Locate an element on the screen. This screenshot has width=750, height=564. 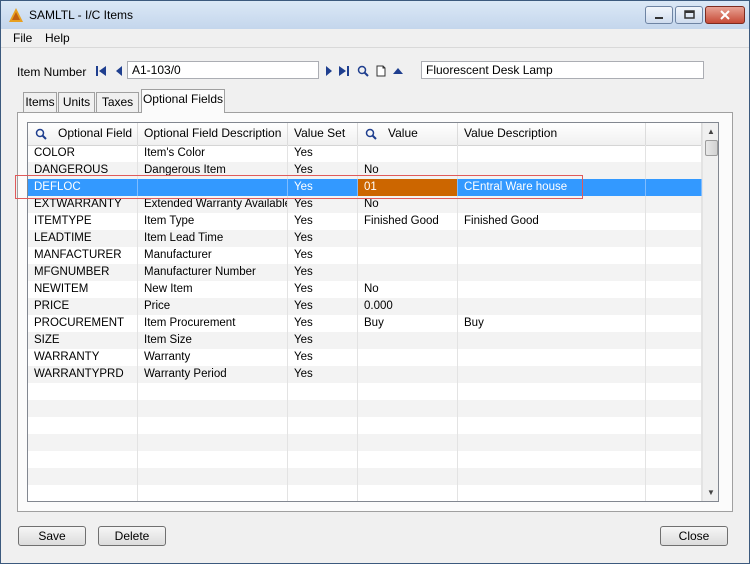
table-row: MFGNUMBER Manufacturer Number Yes is located at coordinates (365, 272).